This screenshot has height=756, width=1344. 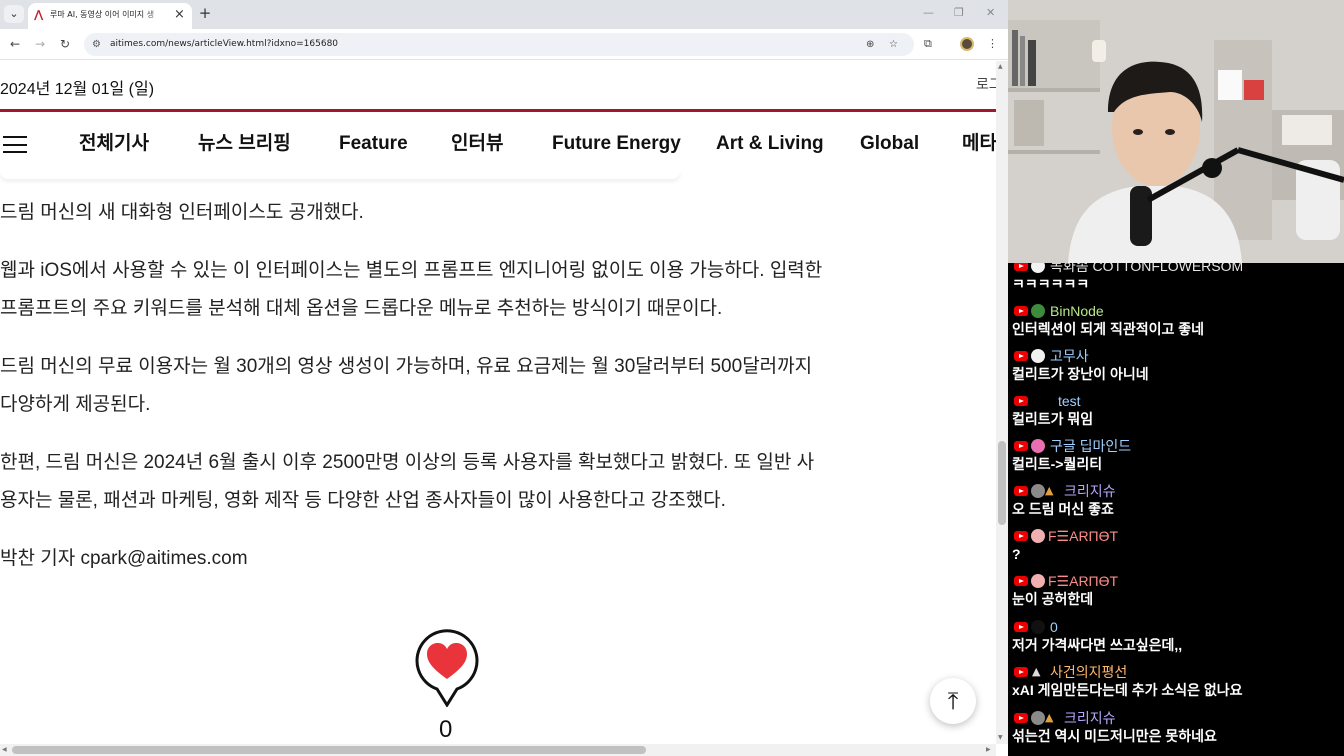 I want to click on chat-message: 0 저거 가격싸다면 쓰고싶은데,,, so click(x=1177, y=635).